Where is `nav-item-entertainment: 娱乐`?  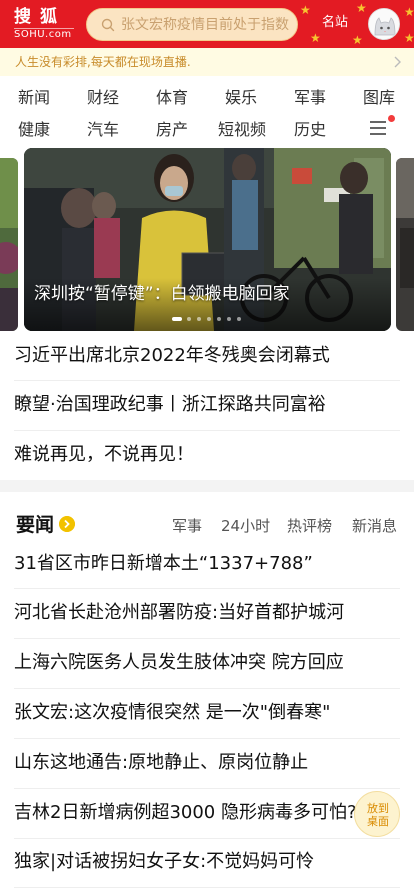 nav-item-entertainment: 娱乐 is located at coordinates (241, 98).